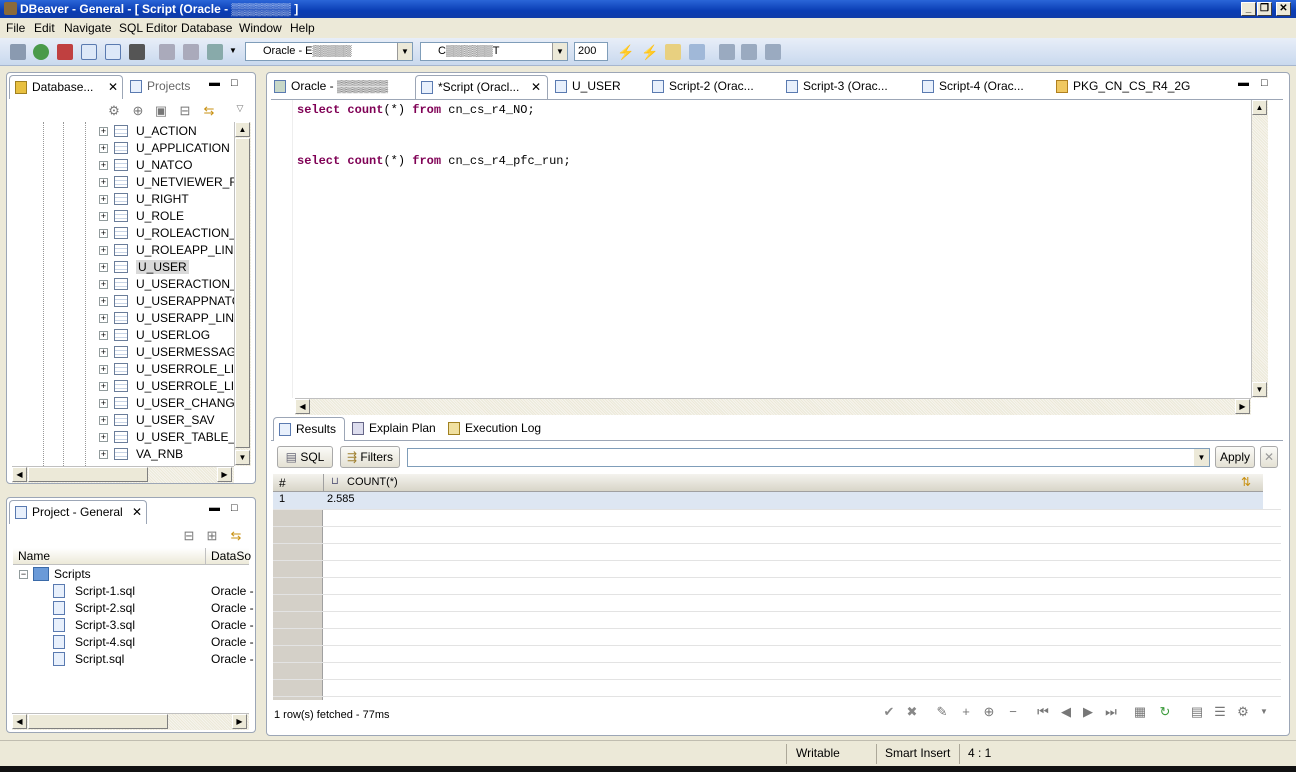 The width and height of the screenshot is (1296, 772). What do you see at coordinates (302, 28) in the screenshot?
I see `menu-help: Help` at bounding box center [302, 28].